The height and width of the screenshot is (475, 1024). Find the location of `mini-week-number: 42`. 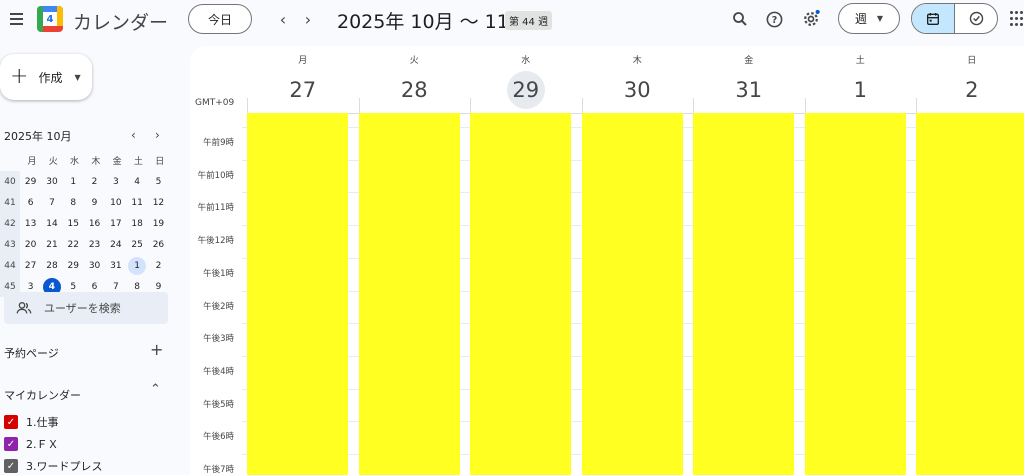

mini-week-number: 42 is located at coordinates (10, 223).